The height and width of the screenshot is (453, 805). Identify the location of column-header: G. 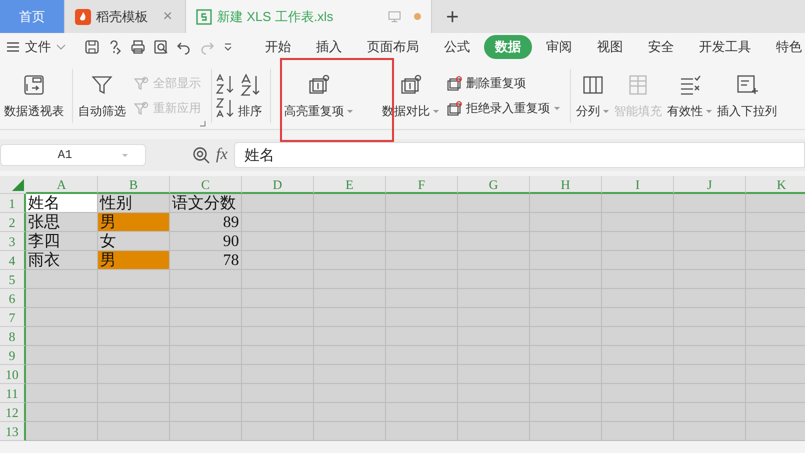
(494, 185).